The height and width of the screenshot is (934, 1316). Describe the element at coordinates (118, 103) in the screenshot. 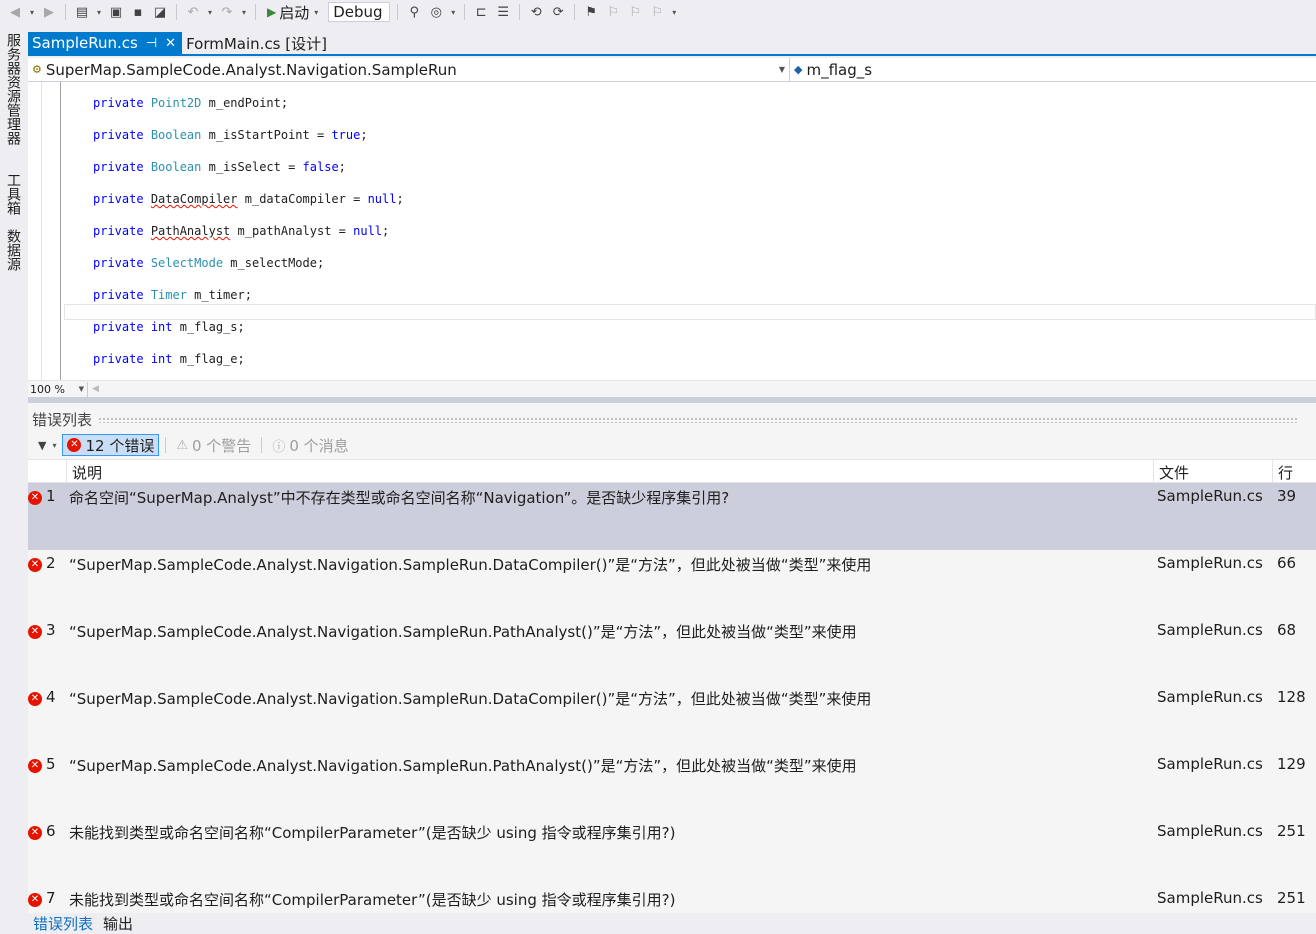

I see `keyword-token: private` at that location.